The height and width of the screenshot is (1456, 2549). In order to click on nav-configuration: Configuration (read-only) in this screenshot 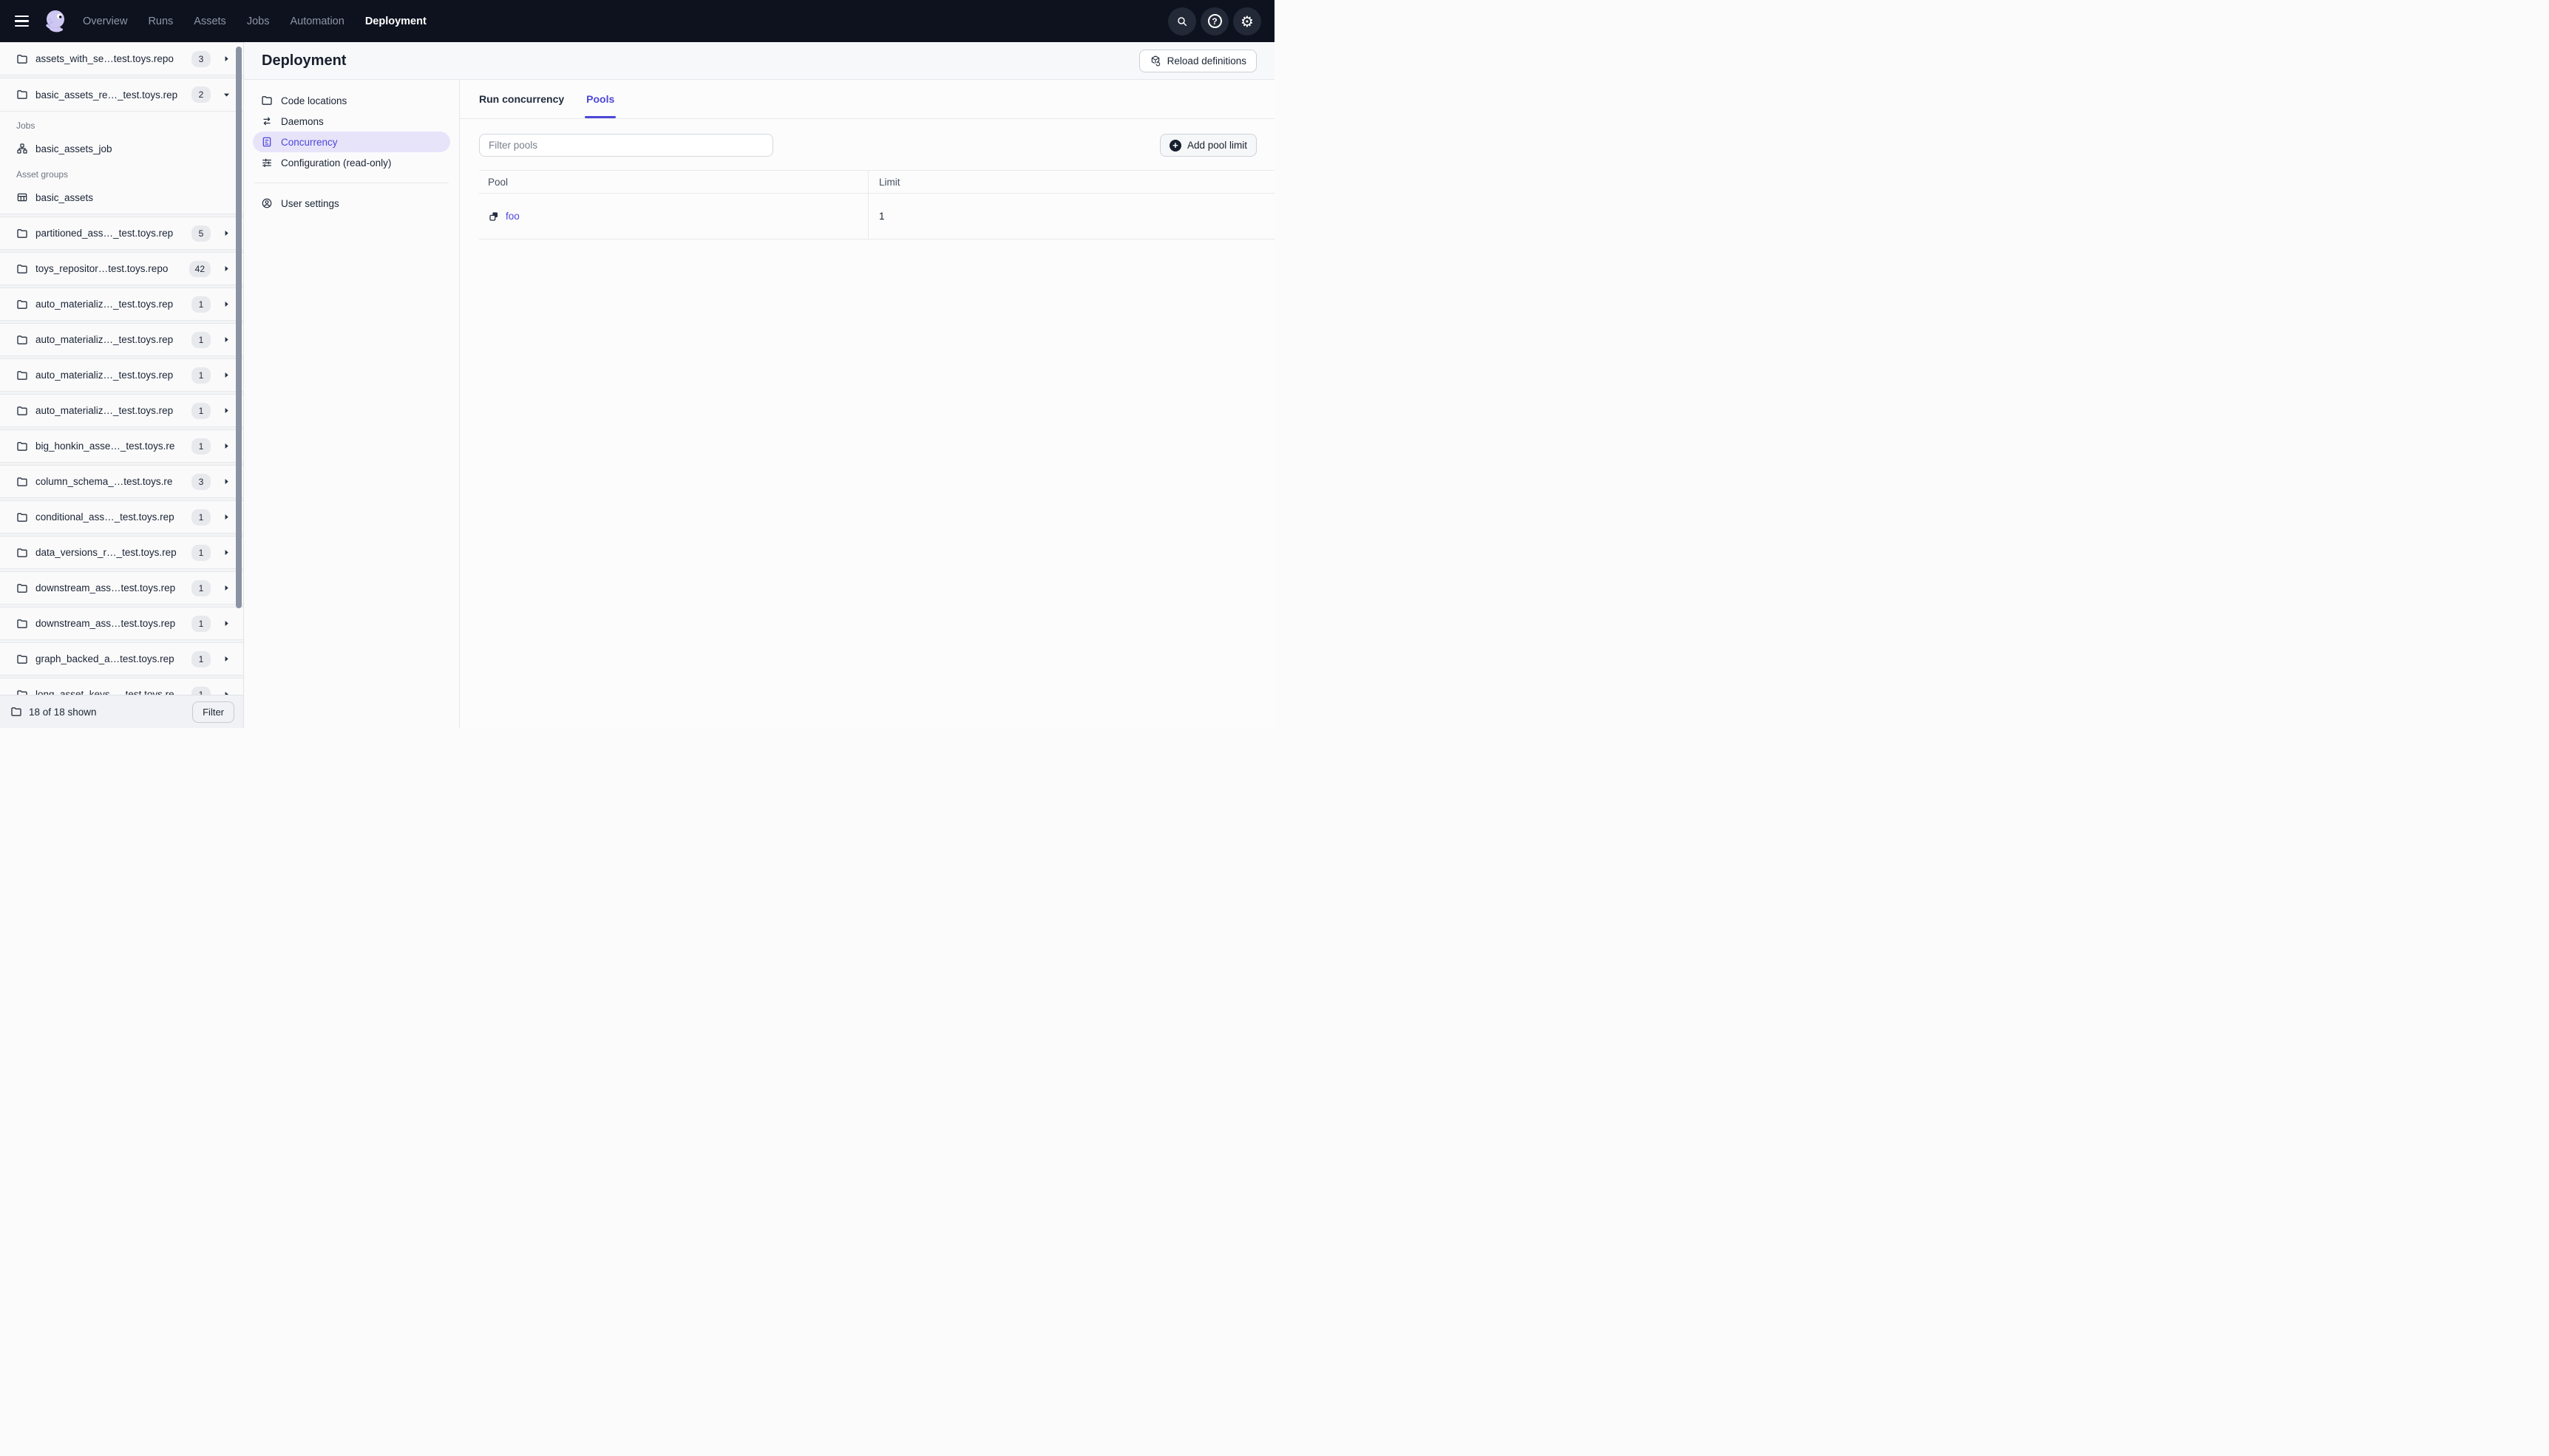, I will do `click(351, 162)`.